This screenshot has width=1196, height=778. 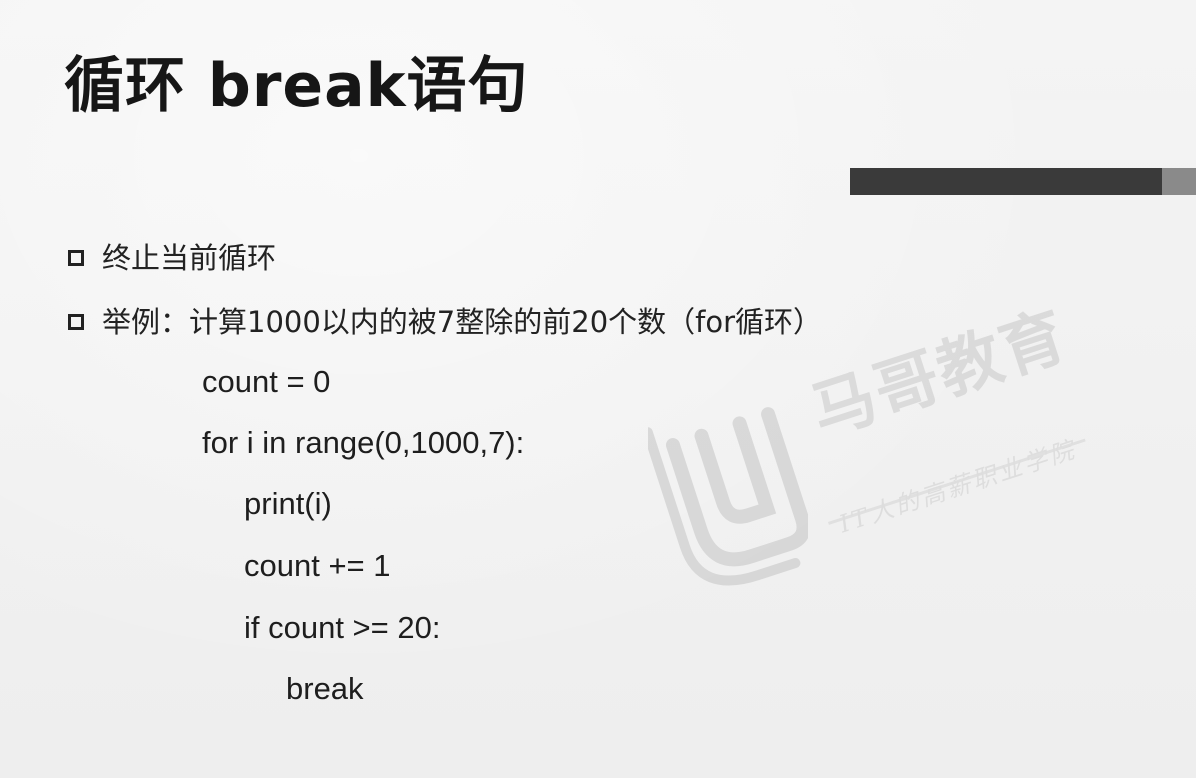 What do you see at coordinates (363, 442) in the screenshot?
I see `code-line: for i in range(0,1000,7):` at bounding box center [363, 442].